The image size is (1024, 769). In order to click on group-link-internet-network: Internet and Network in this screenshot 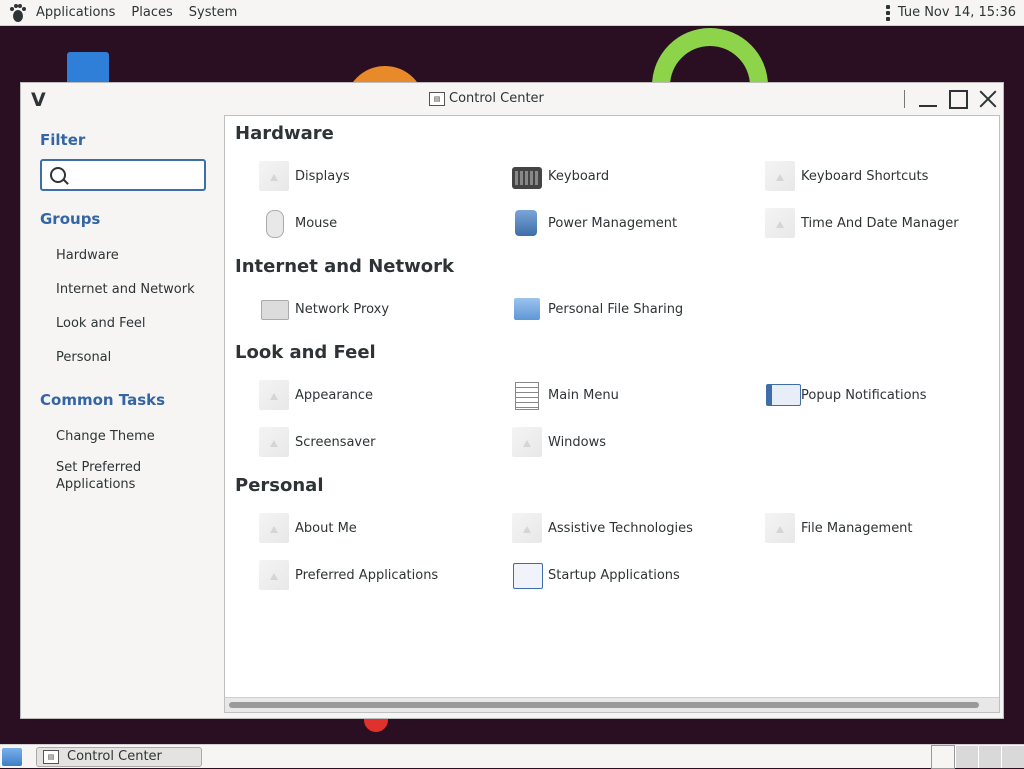, I will do `click(136, 289)`.